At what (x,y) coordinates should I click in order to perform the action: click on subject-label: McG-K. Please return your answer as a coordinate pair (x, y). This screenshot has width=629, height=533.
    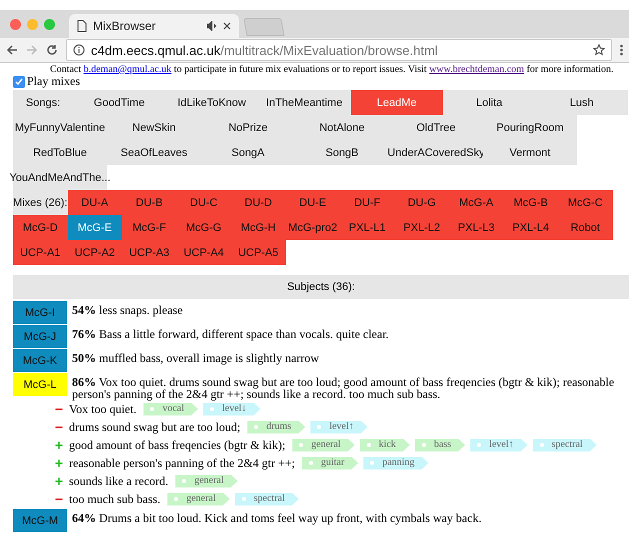
    Looking at the image, I should click on (40, 360).